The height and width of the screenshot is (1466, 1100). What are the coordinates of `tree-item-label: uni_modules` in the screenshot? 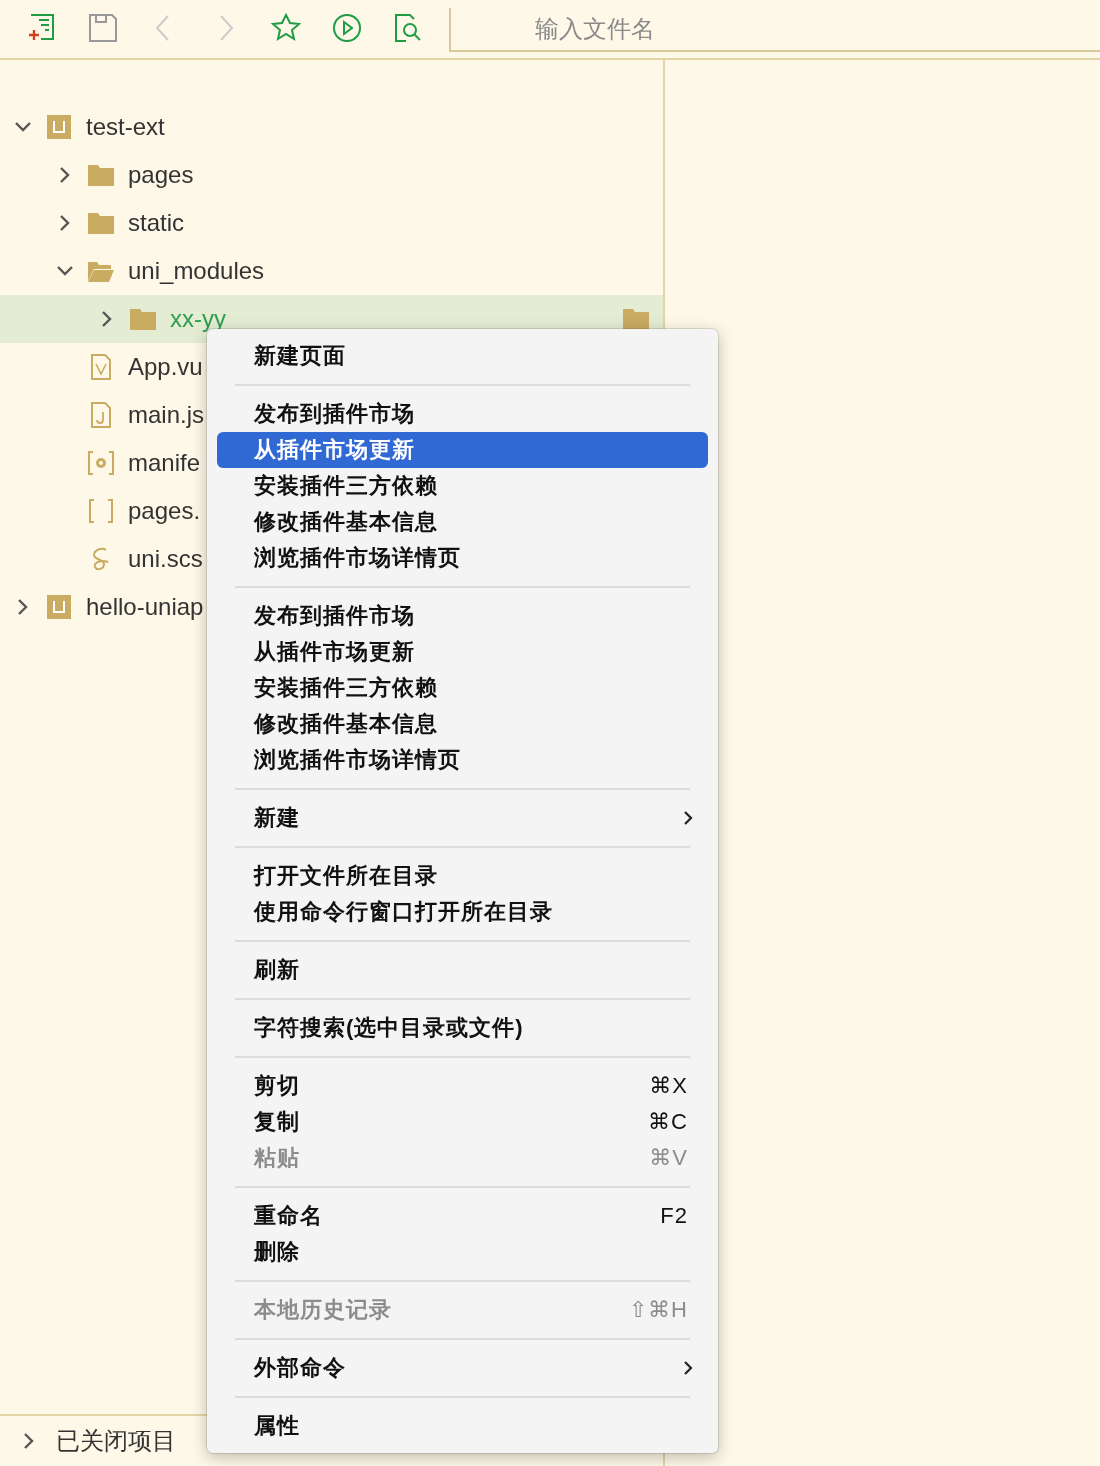 It's located at (196, 271).